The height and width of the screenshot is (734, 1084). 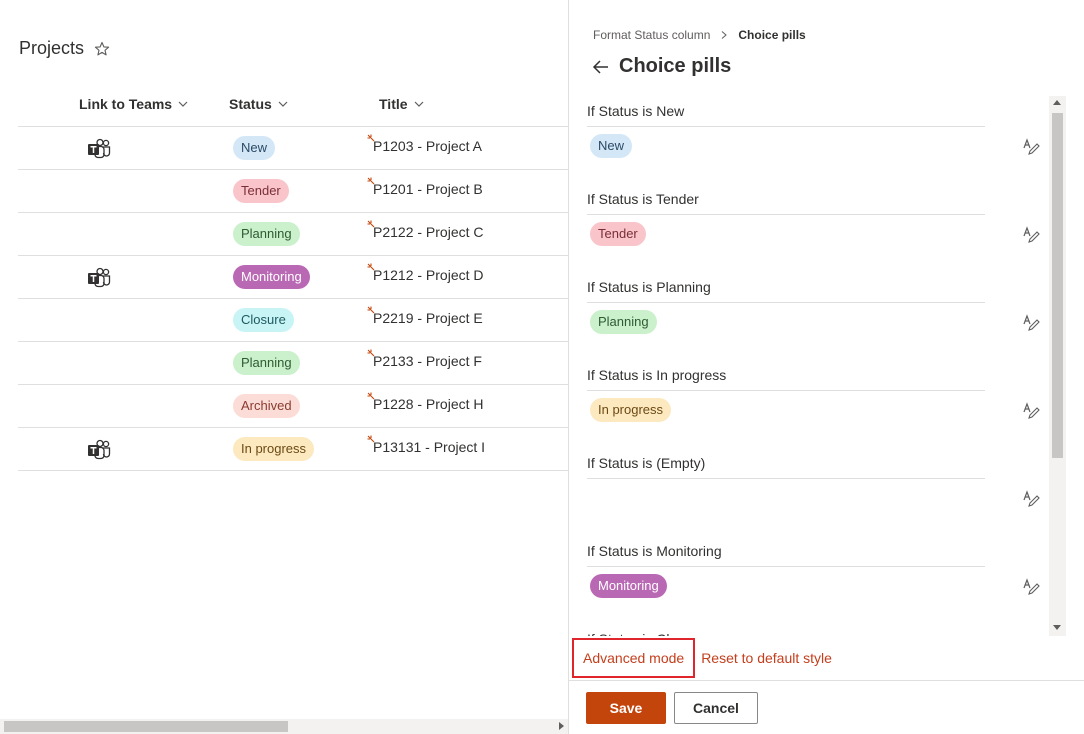 I want to click on scroll-up-arrow-icon, so click(x=1057, y=102).